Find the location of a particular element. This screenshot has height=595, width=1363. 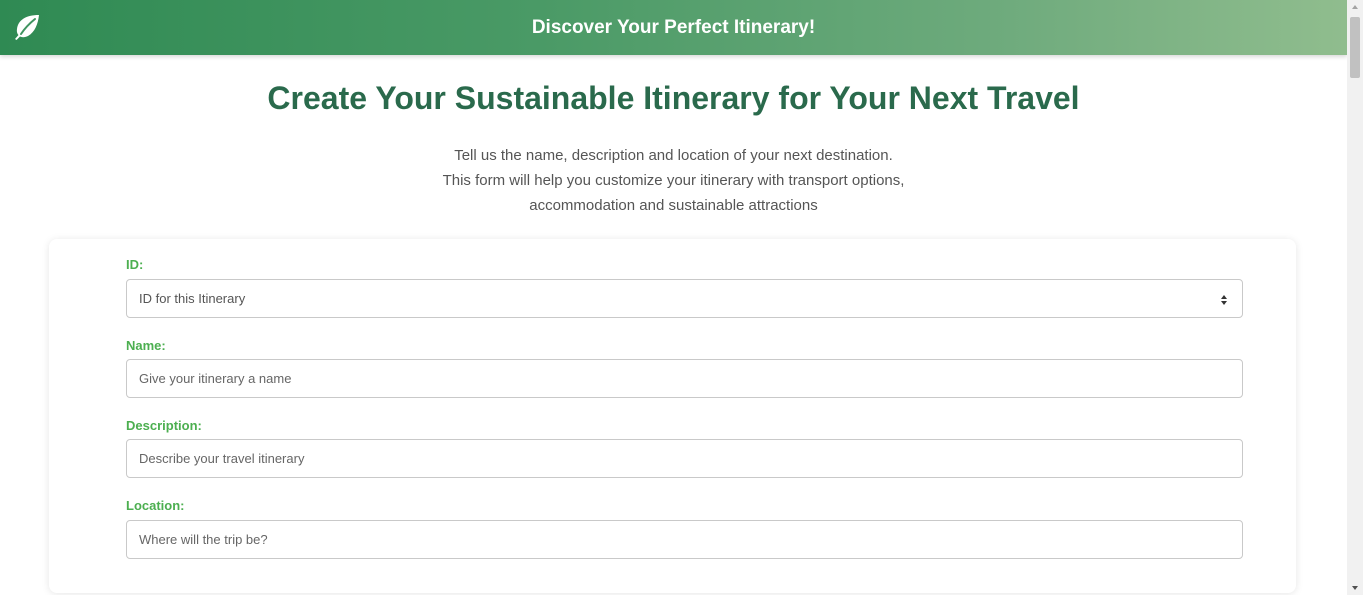

header-title: Discover Your Perfect Itinerary! is located at coordinates (673, 27).